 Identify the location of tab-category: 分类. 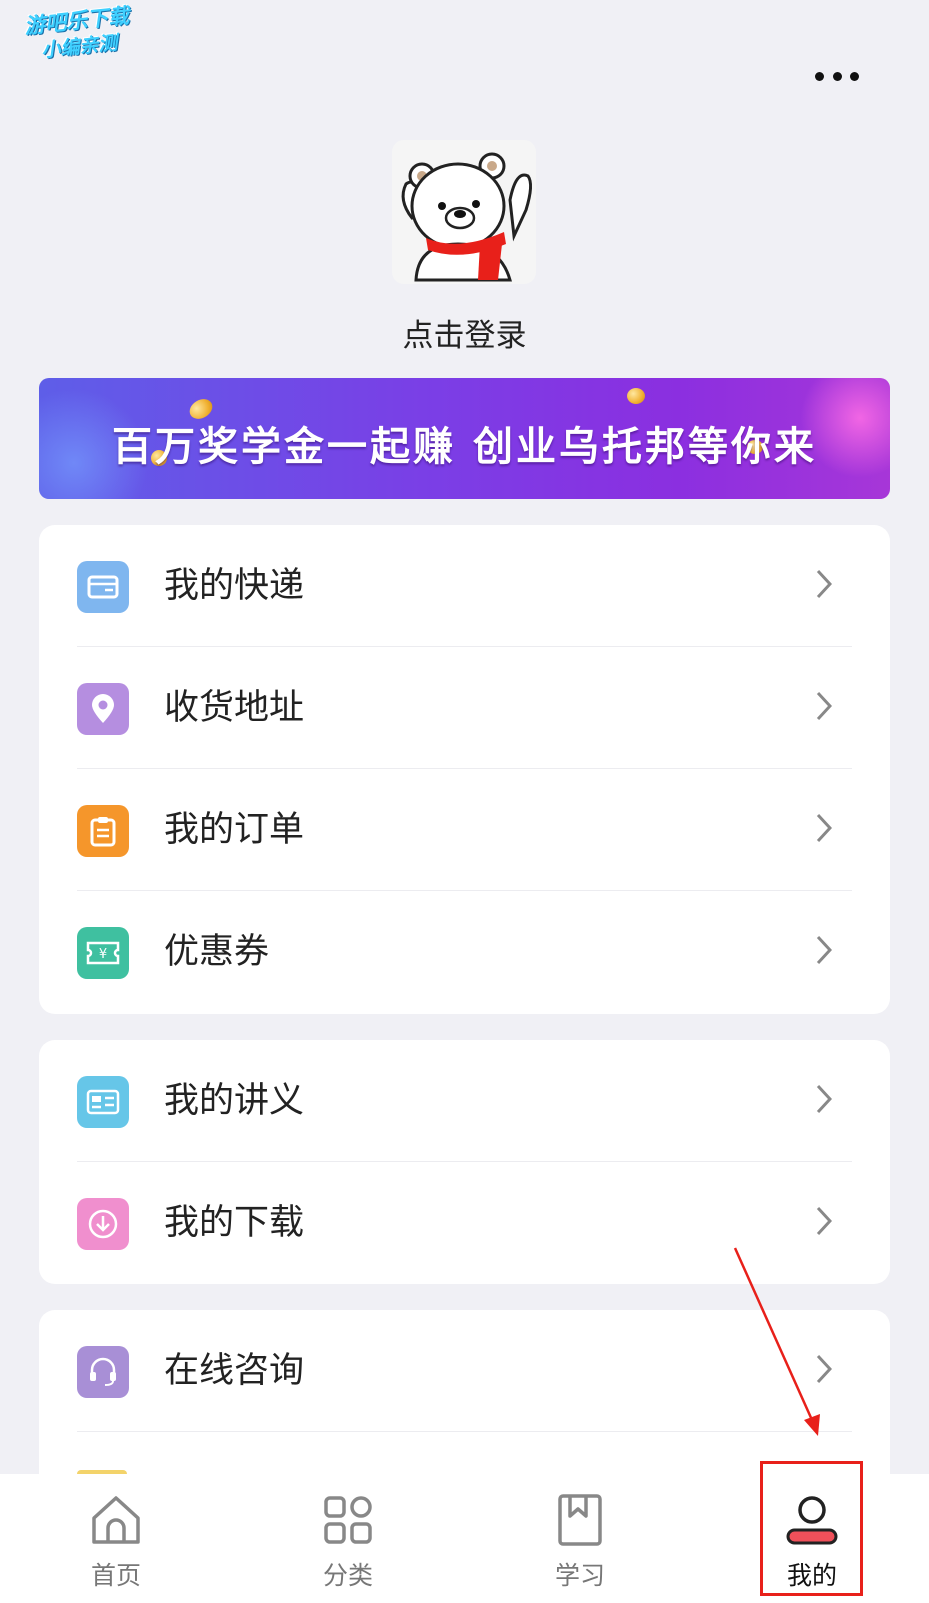
(348, 1538).